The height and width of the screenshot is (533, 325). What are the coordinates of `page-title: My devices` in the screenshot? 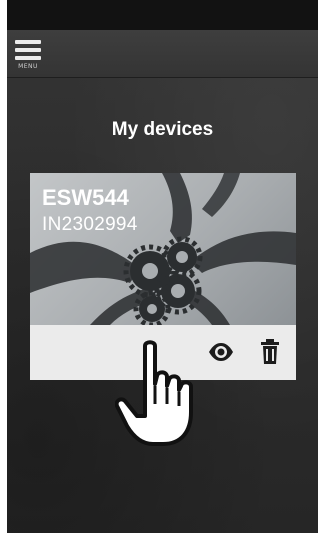 It's located at (162, 129).